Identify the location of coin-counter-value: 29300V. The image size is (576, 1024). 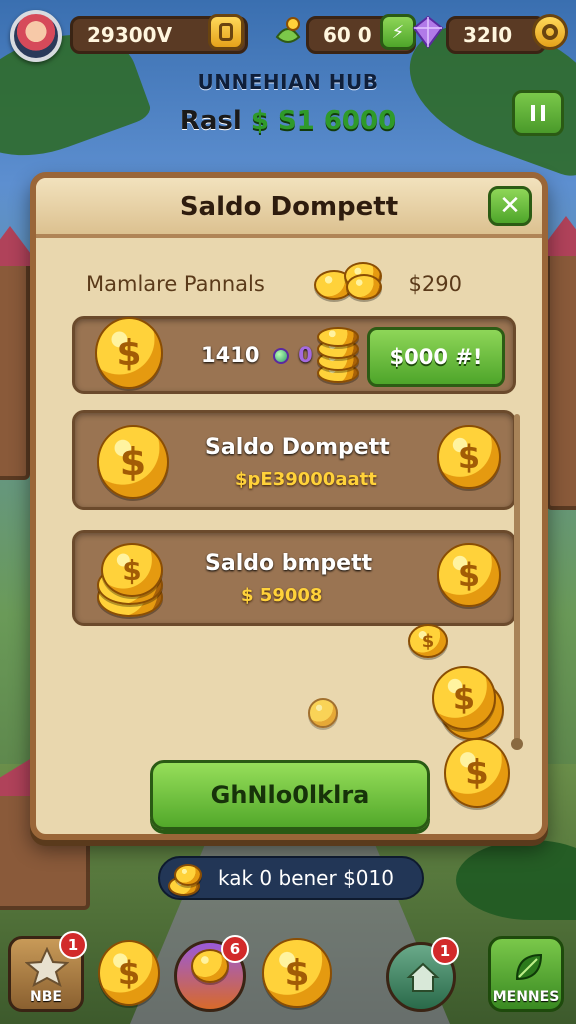
(130, 35).